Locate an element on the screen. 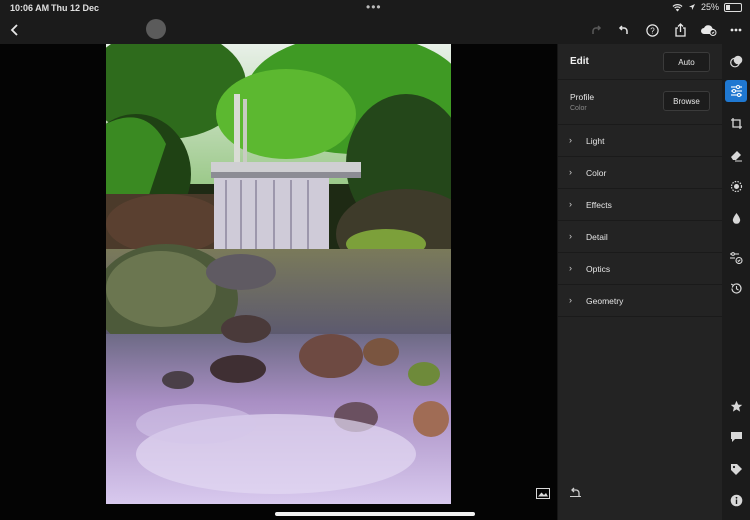 The height and width of the screenshot is (520, 750). section-label: Detail is located at coordinates (597, 237).